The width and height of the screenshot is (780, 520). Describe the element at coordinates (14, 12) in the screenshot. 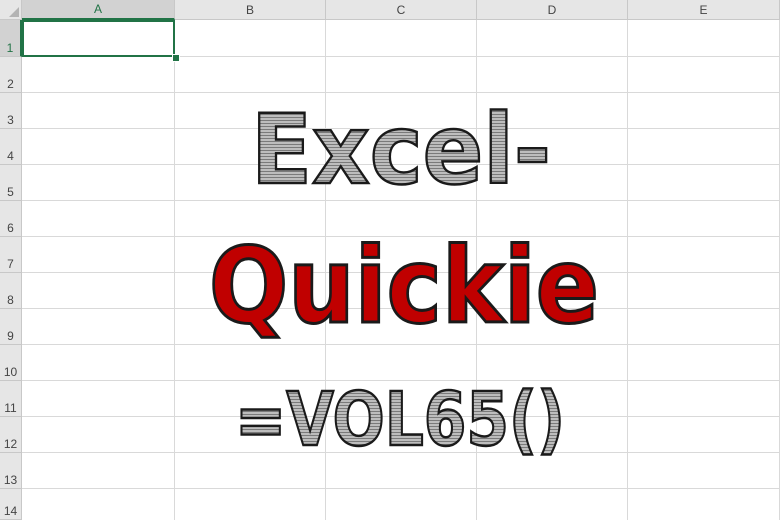

I see `select-all-triangle-icon` at that location.